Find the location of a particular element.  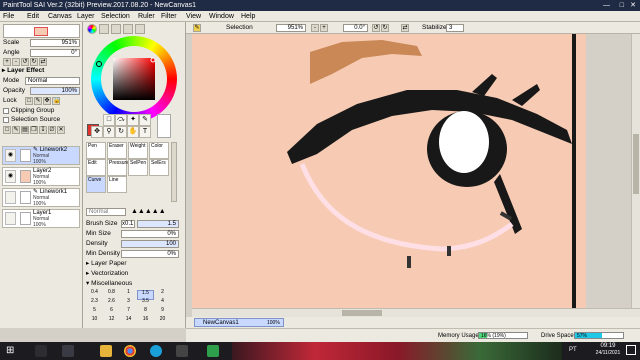

language-indicator: PT is located at coordinates (573, 350).